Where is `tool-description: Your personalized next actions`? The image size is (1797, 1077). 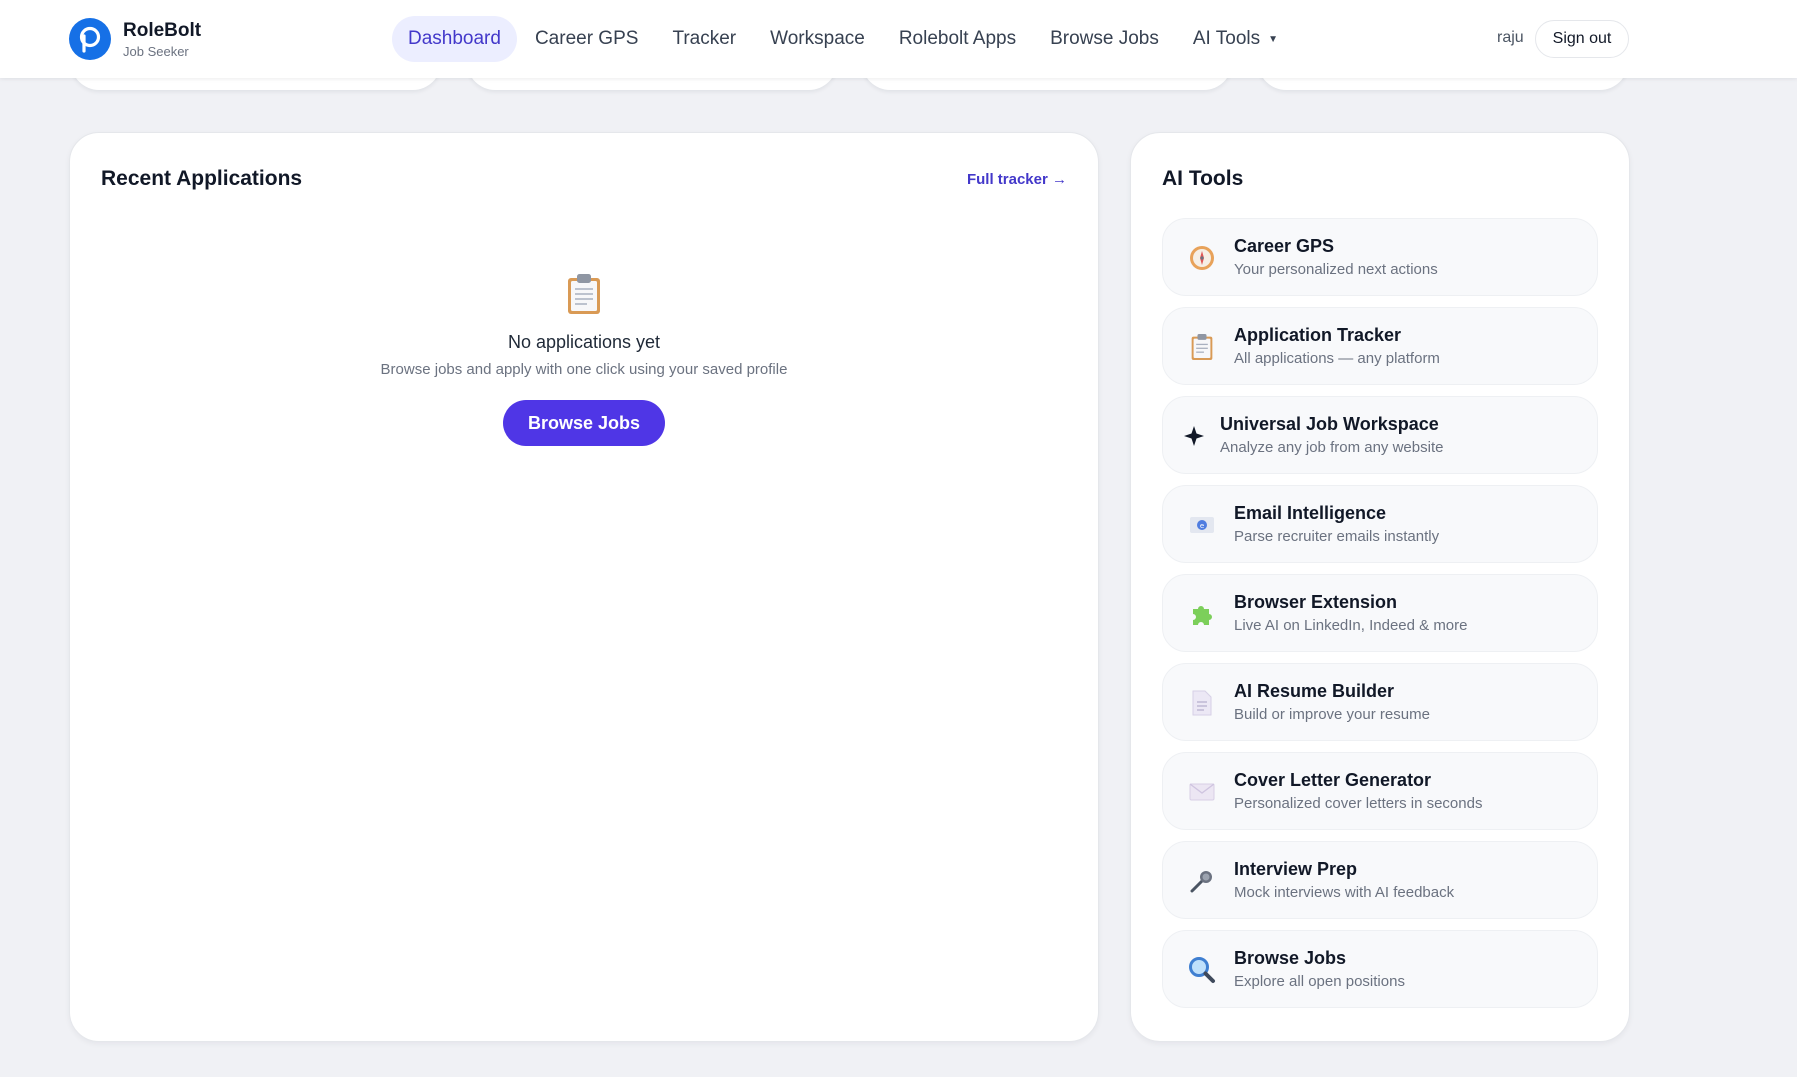 tool-description: Your personalized next actions is located at coordinates (1336, 269).